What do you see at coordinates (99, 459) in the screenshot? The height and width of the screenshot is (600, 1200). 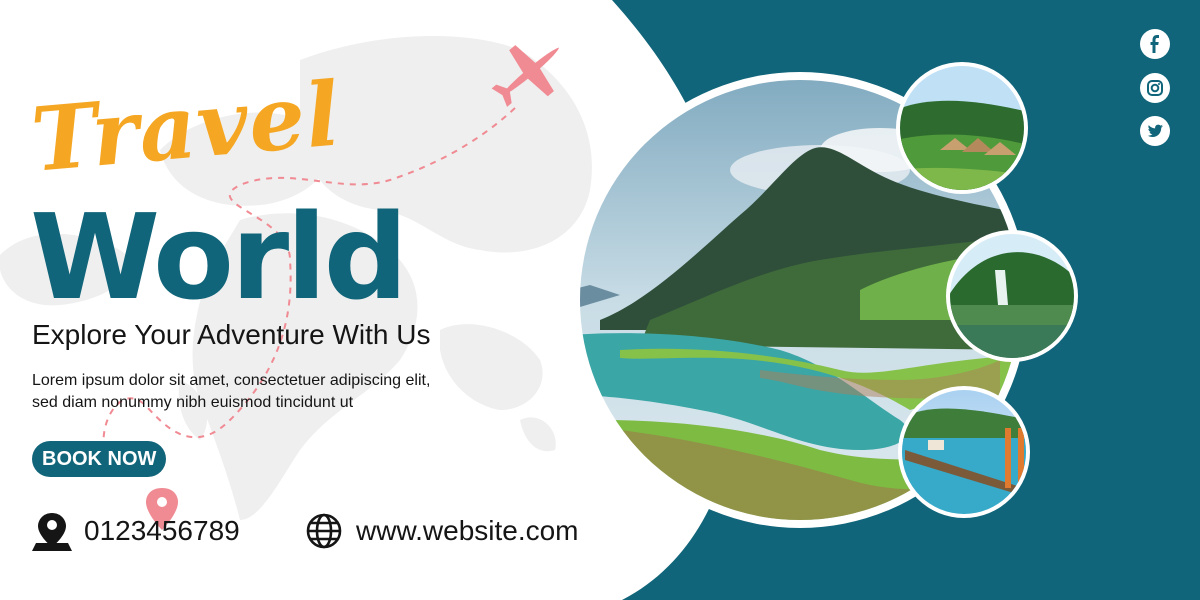 I see `book-now-button: BOOK NOW` at bounding box center [99, 459].